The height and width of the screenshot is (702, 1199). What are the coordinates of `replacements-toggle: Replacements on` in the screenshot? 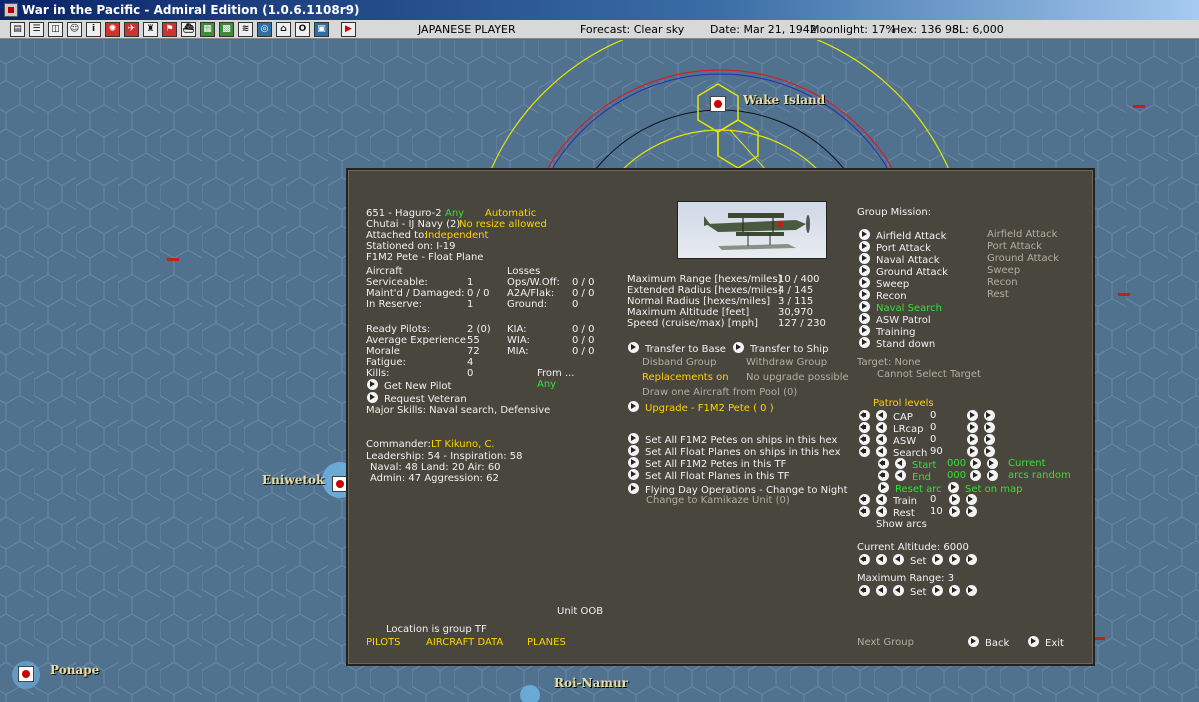 It's located at (685, 378).